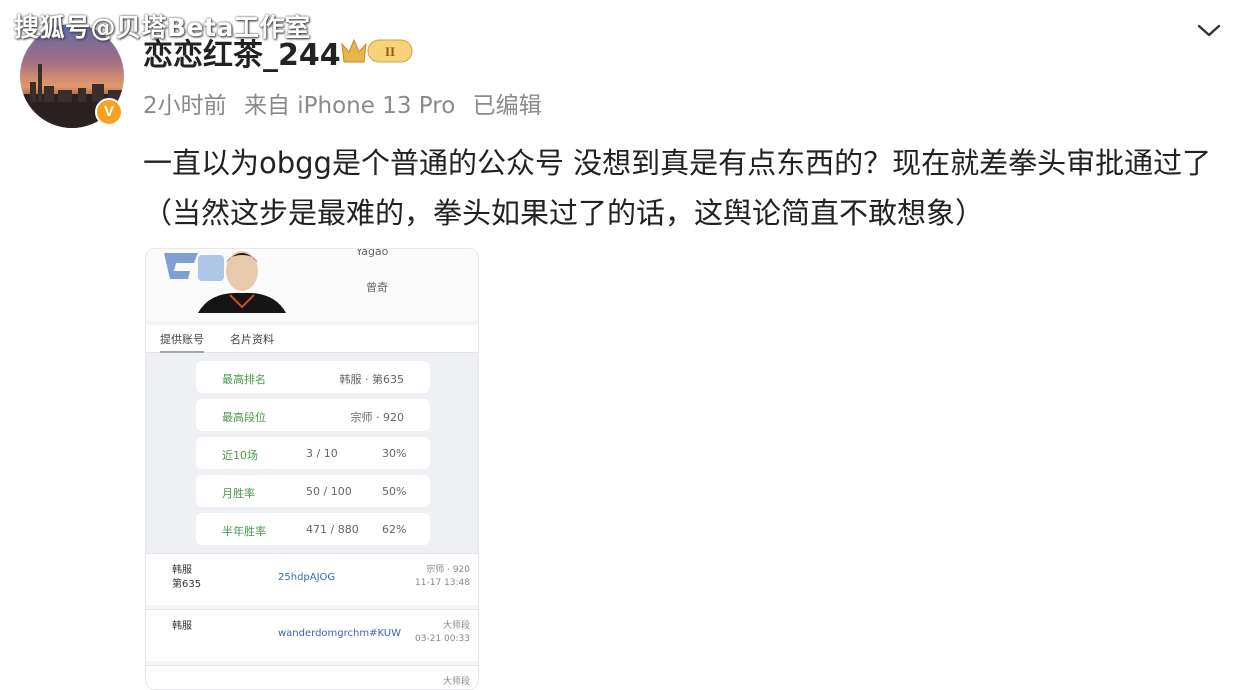  I want to click on account-region: 韩服 第635, so click(187, 577).